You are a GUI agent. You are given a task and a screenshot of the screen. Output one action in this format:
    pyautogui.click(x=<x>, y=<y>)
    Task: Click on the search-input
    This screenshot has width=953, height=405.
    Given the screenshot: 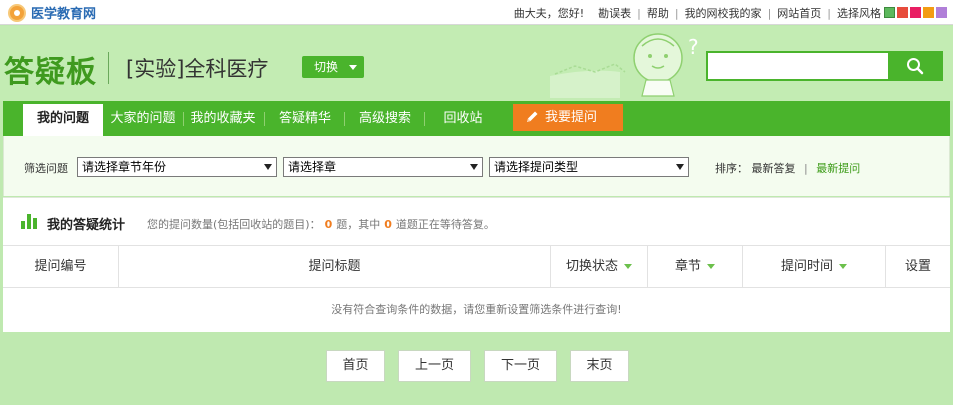 What is the action you would take?
    pyautogui.click(x=798, y=66)
    